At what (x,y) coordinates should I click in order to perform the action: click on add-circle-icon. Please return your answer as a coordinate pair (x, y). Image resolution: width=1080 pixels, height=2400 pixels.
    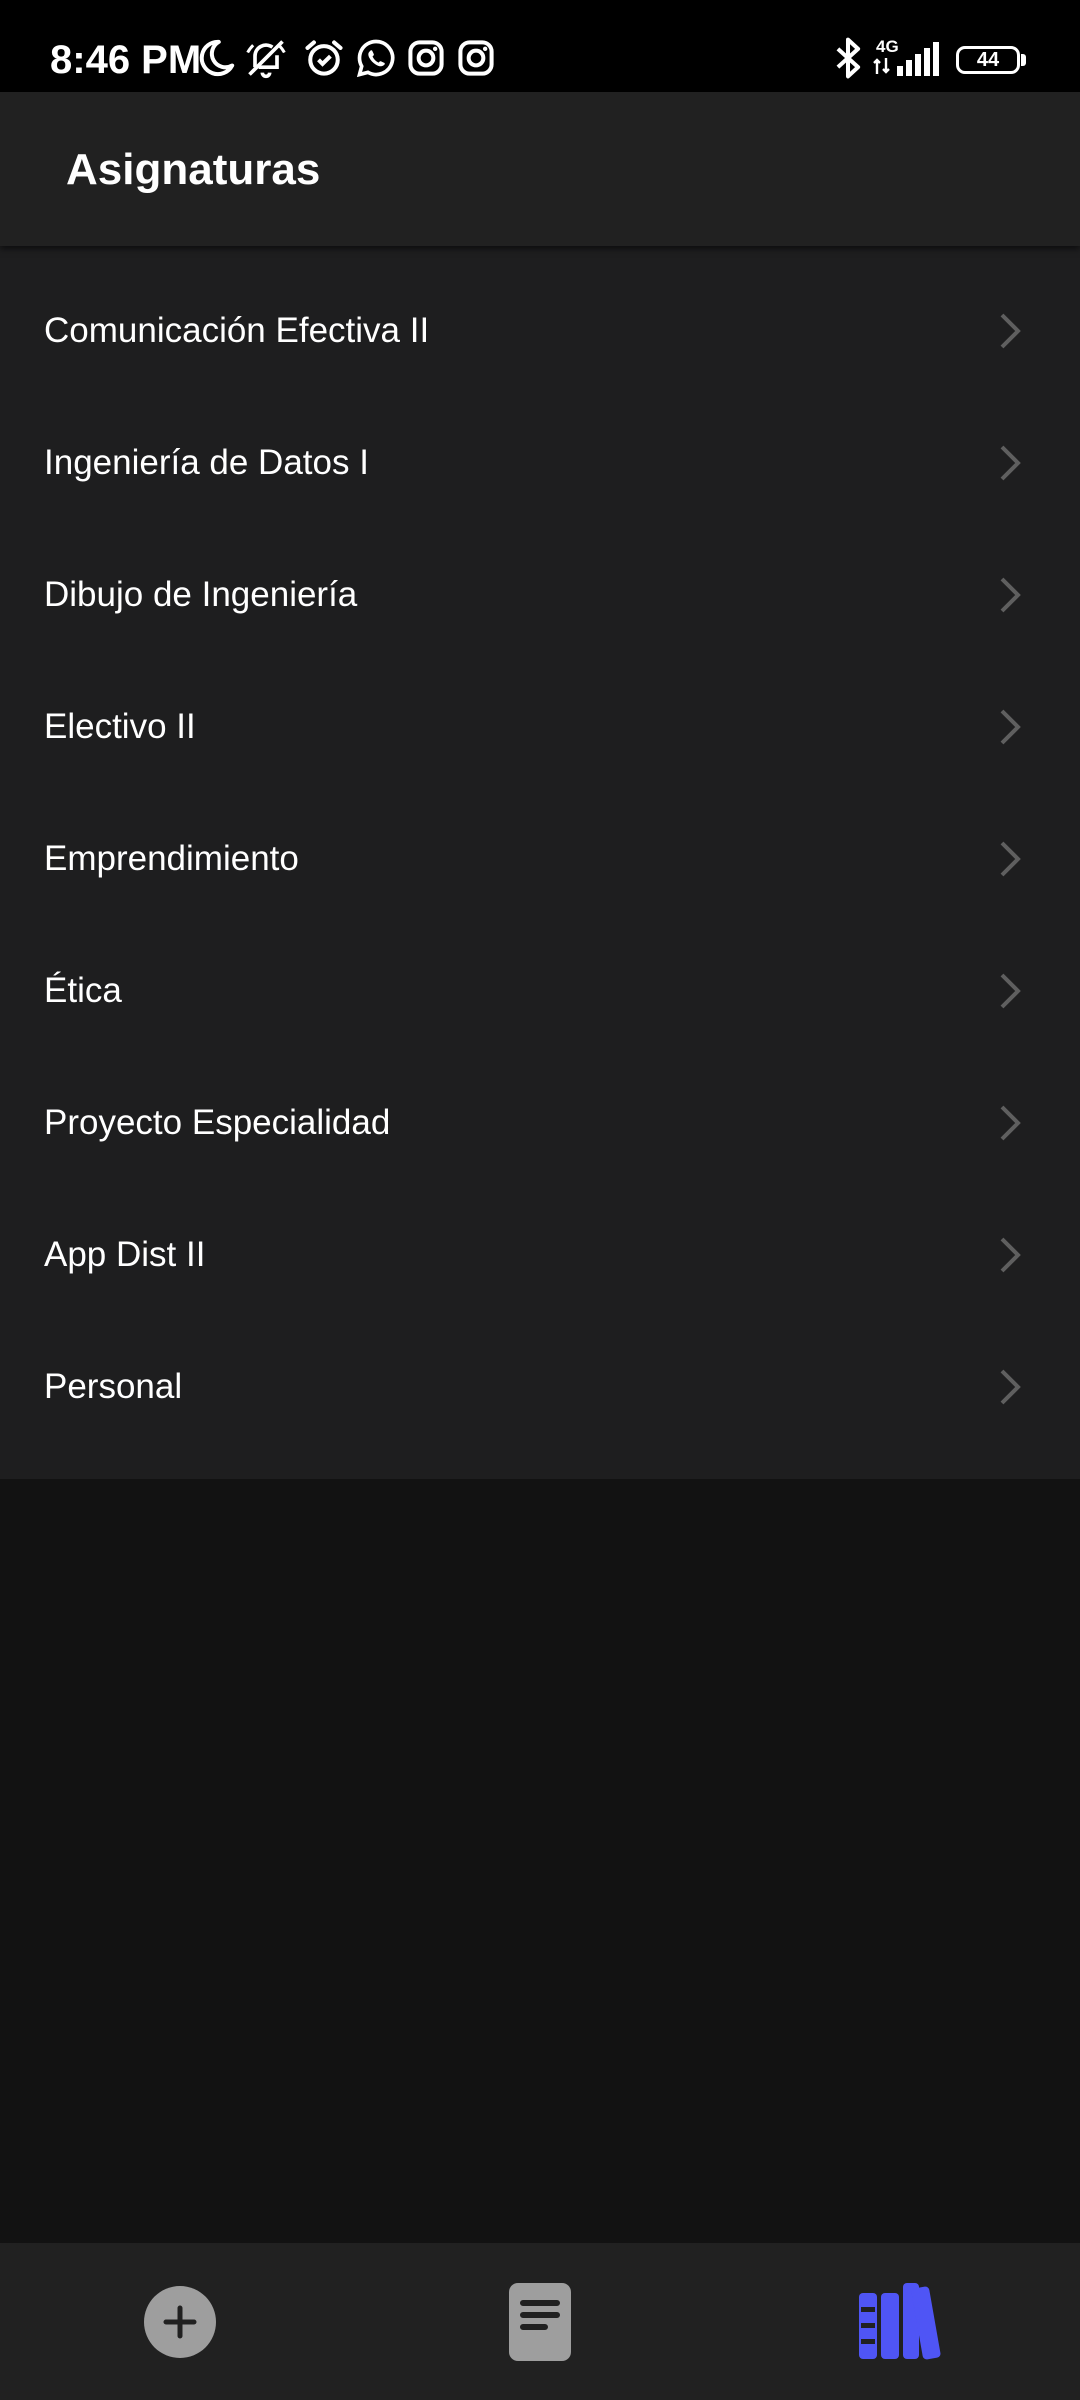
    Looking at the image, I should click on (180, 2321).